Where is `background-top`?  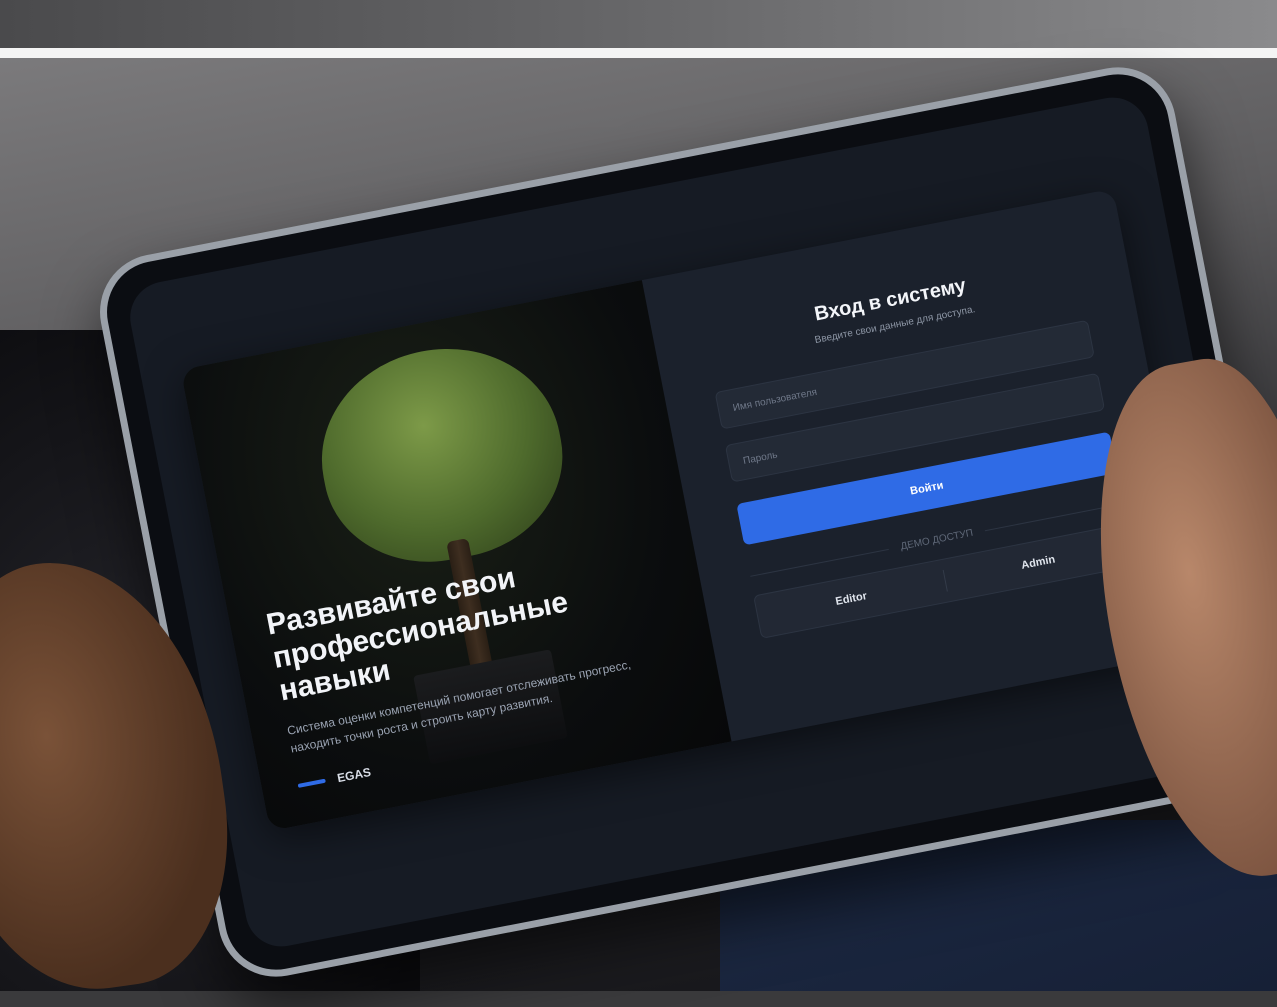 background-top is located at coordinates (638, 24).